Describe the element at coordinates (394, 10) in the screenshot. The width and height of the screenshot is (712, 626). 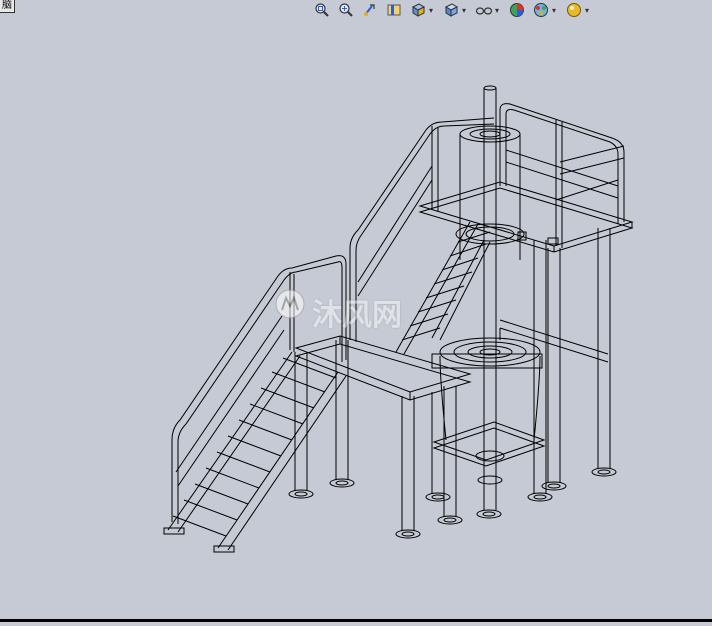
I see `section-view-icon` at that location.